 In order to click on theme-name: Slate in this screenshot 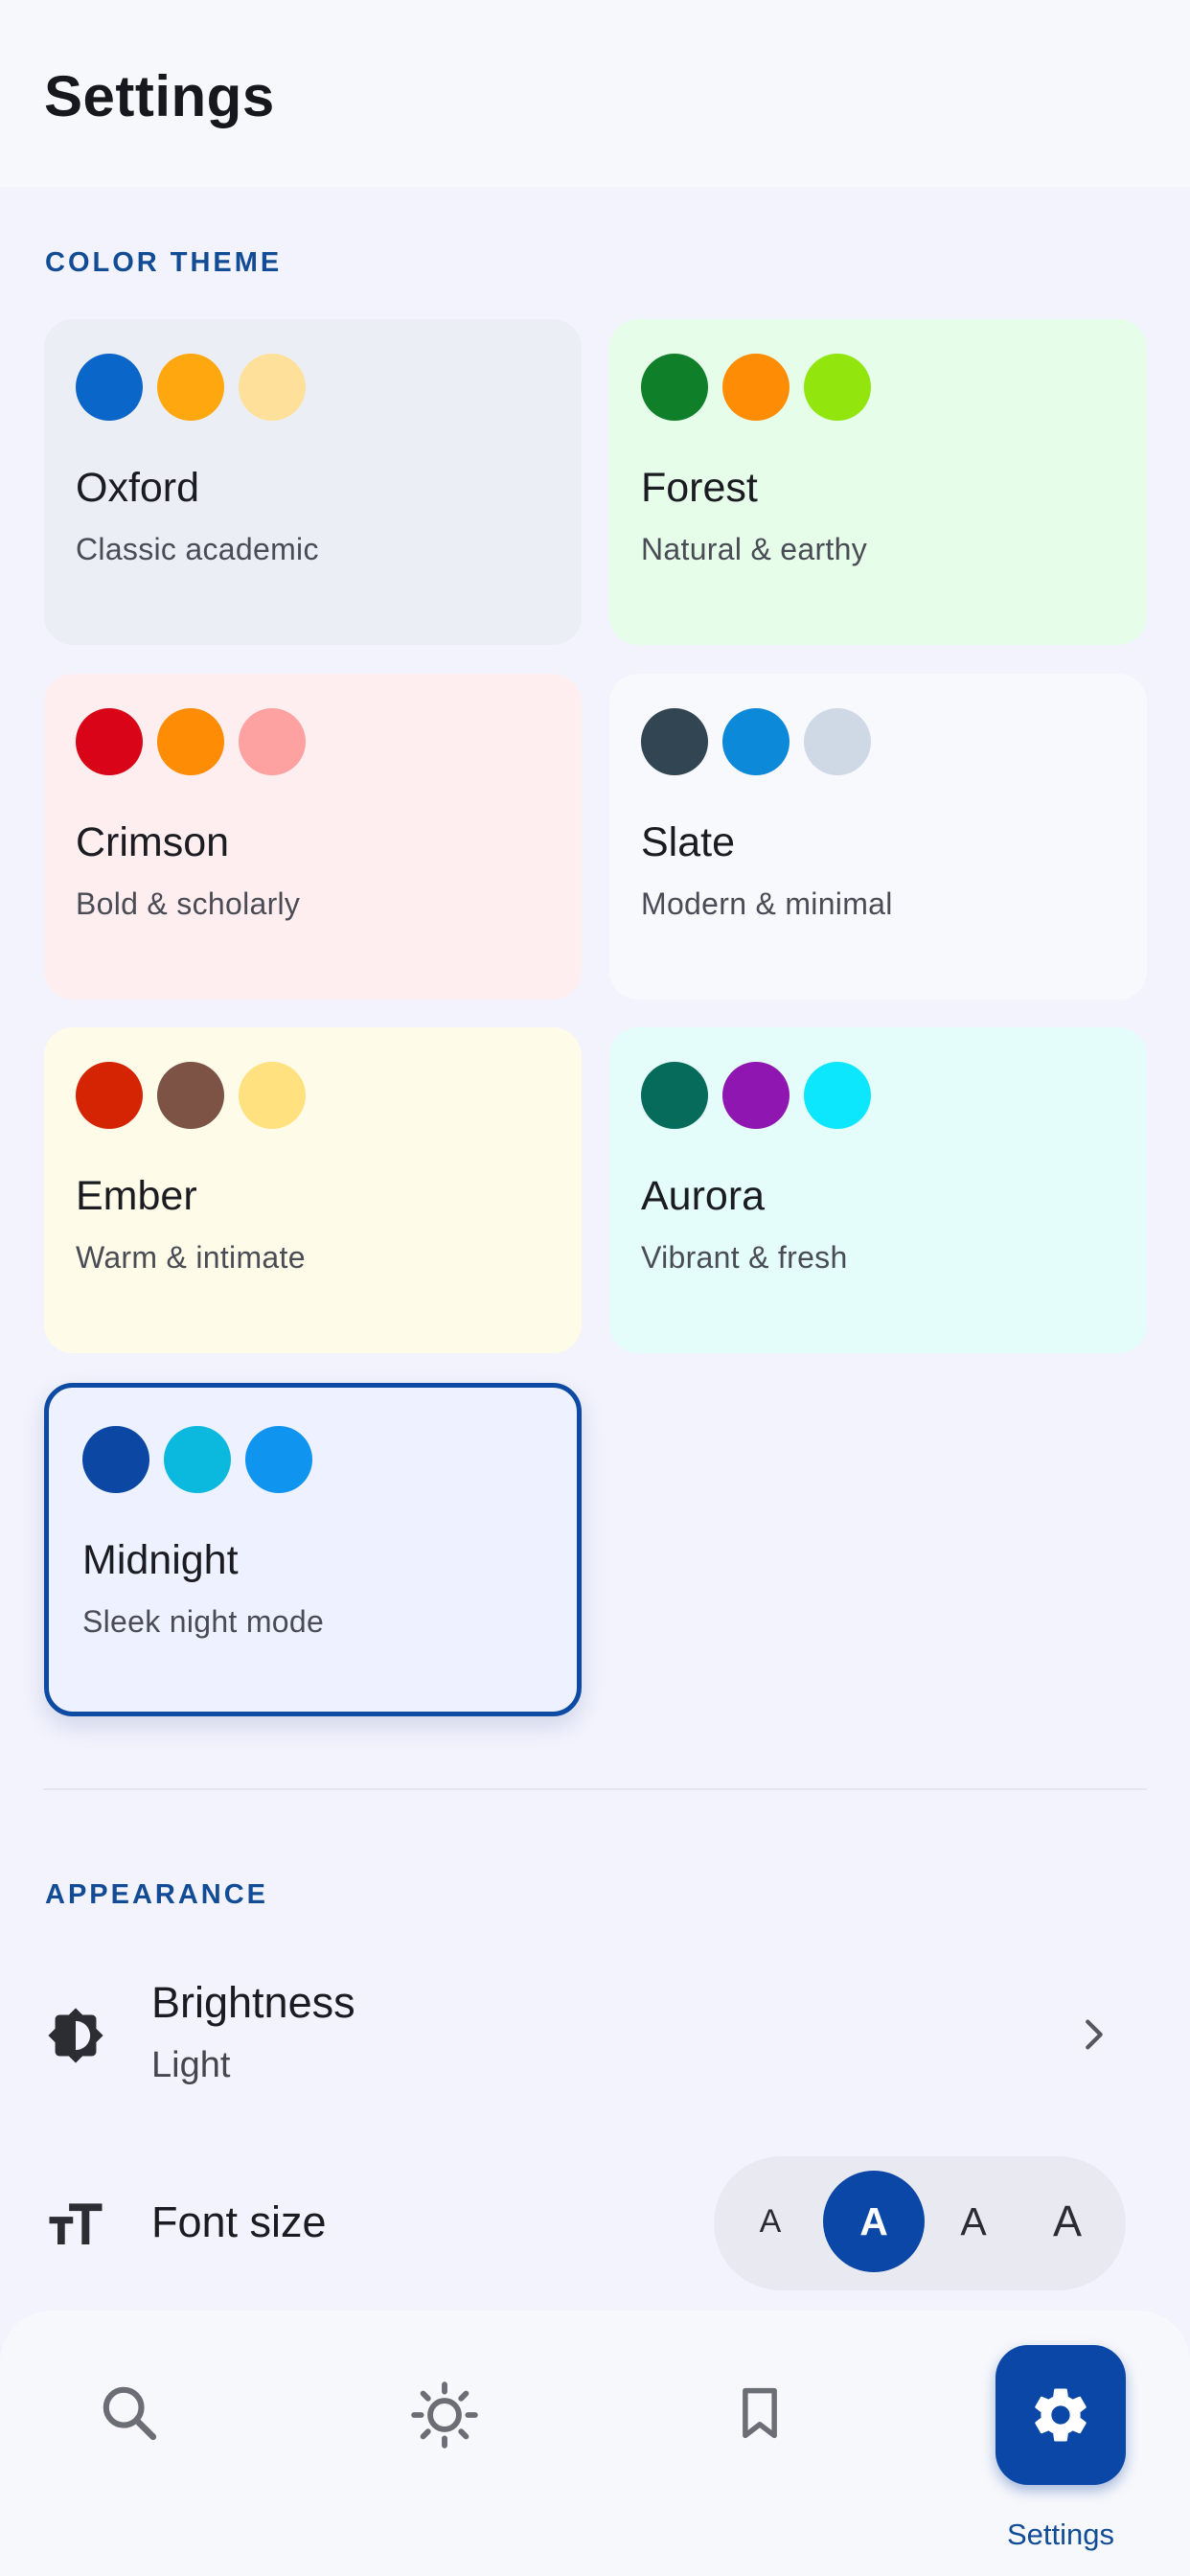, I will do `click(688, 842)`.